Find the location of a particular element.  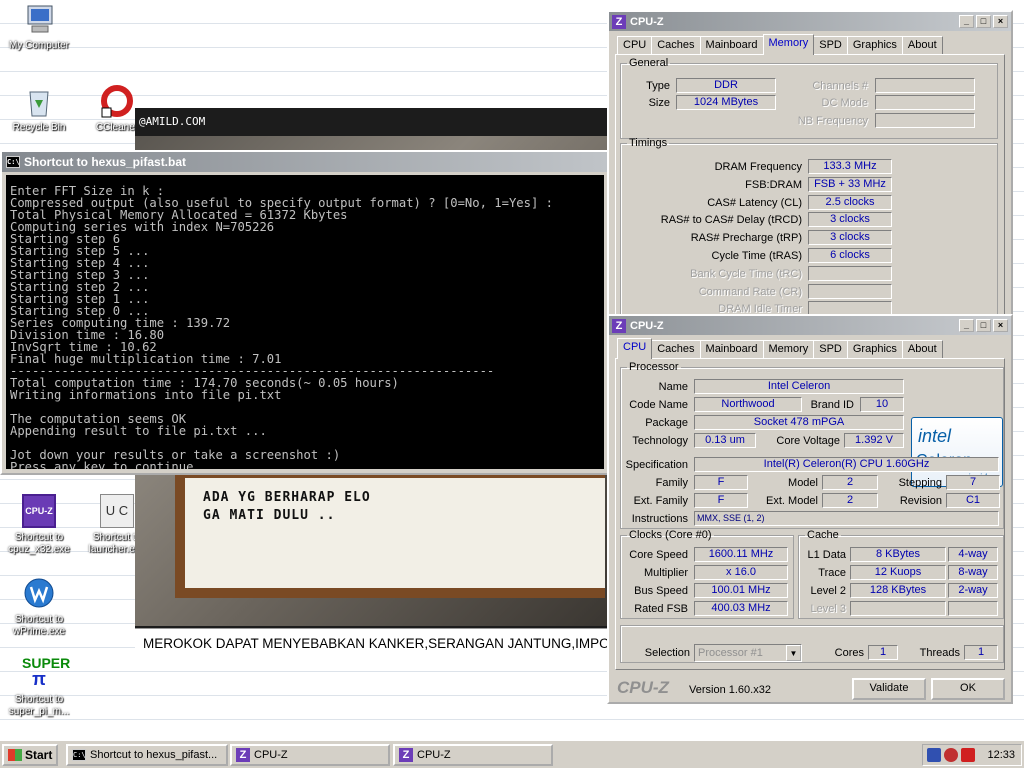

recycle-bin-shortcut: Recycle Bin is located at coordinates (39, 109).